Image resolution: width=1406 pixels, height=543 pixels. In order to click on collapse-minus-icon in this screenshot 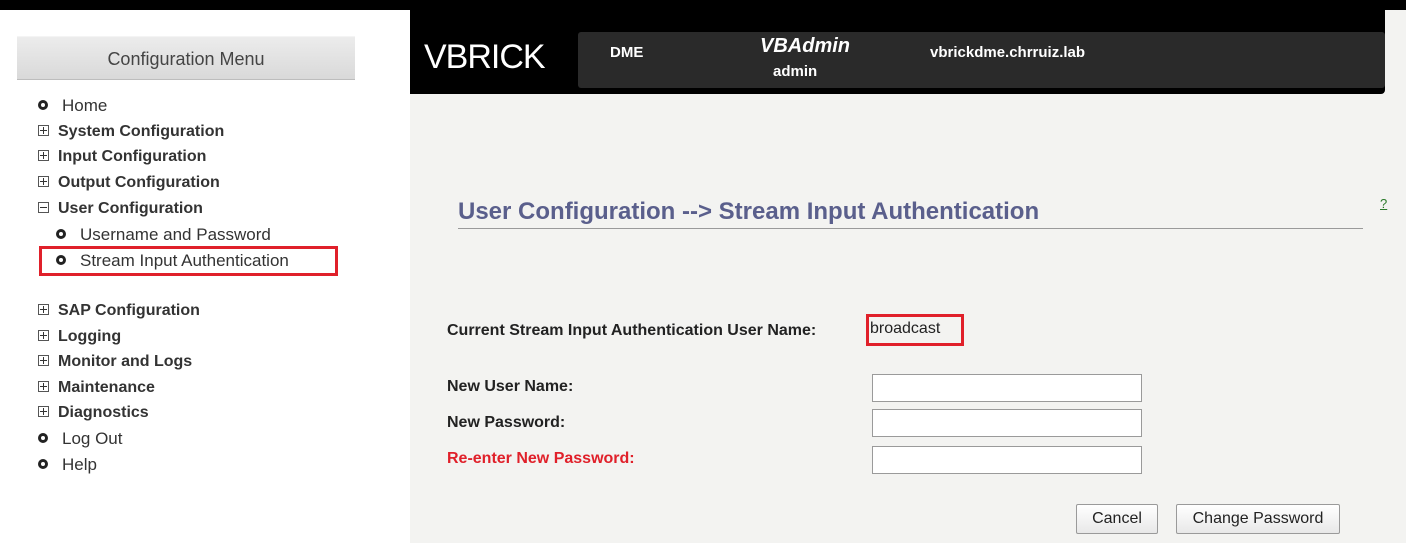, I will do `click(43, 207)`.